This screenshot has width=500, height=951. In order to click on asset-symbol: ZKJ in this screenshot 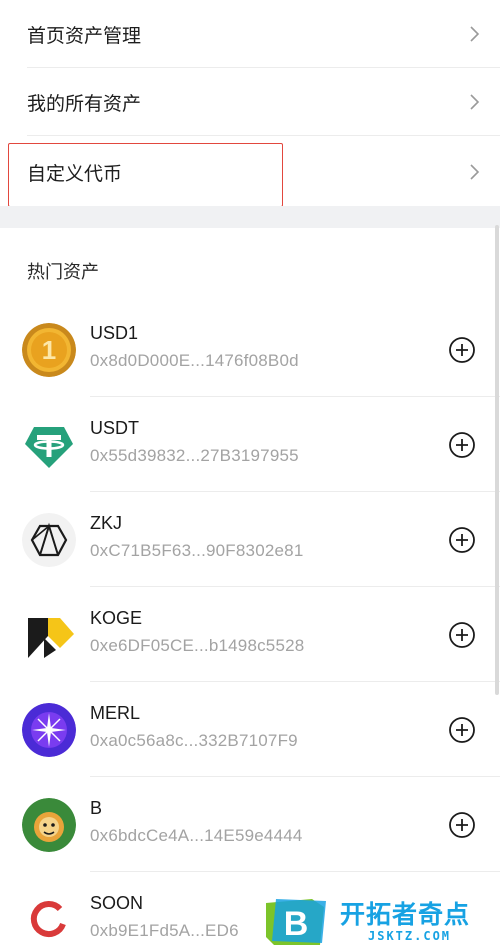, I will do `click(106, 523)`.